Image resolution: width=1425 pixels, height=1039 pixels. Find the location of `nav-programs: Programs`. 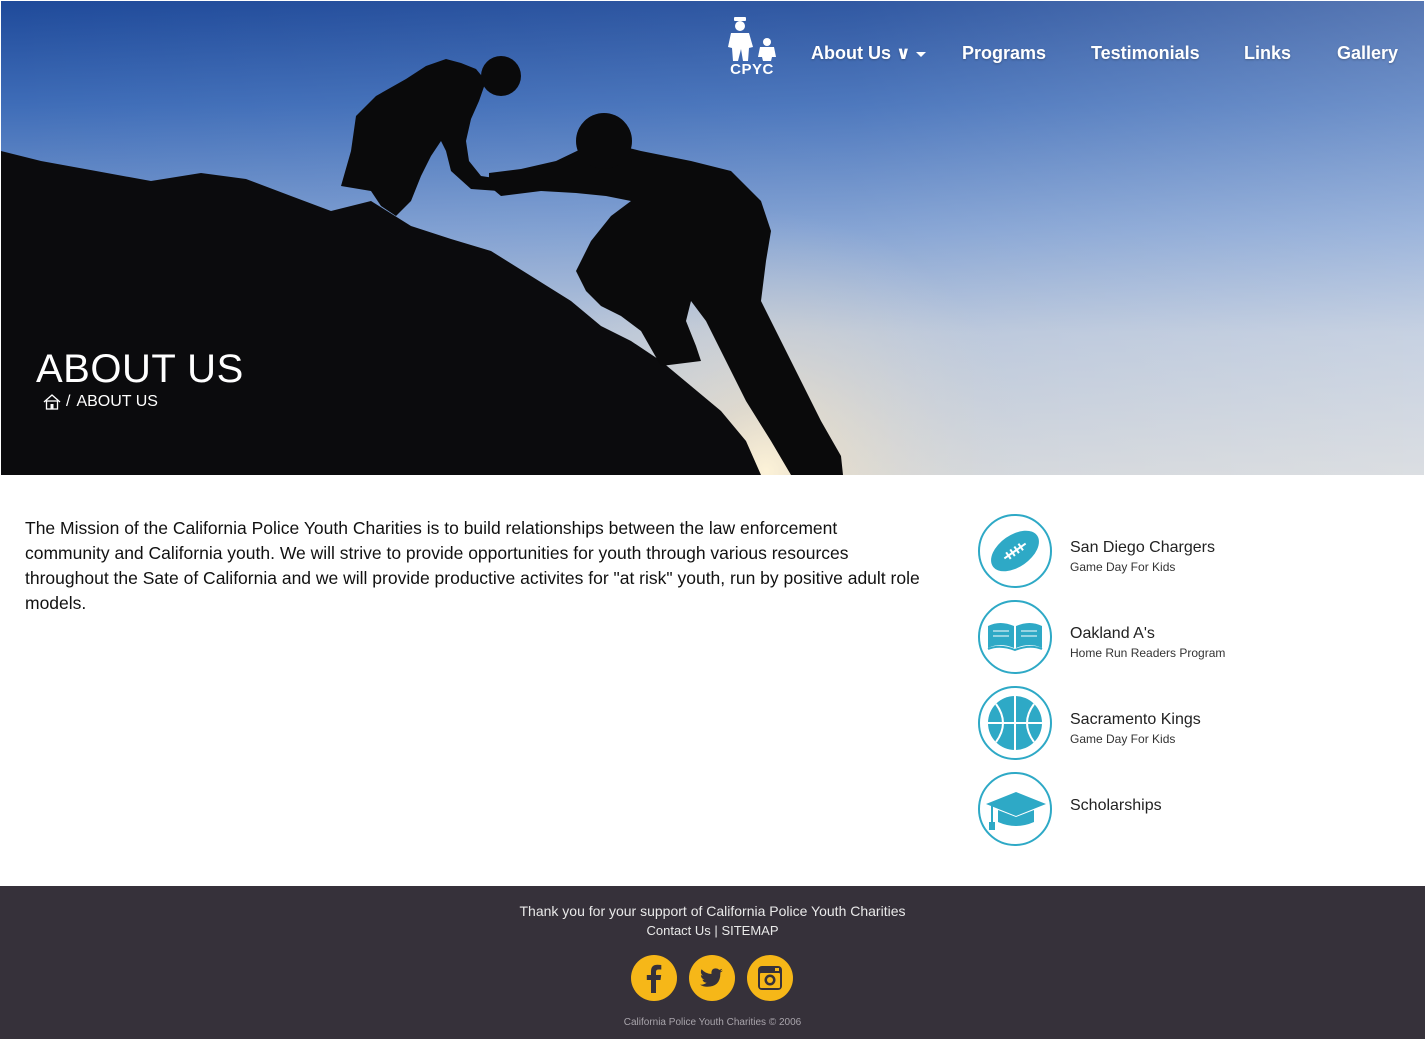

nav-programs: Programs is located at coordinates (1004, 53).